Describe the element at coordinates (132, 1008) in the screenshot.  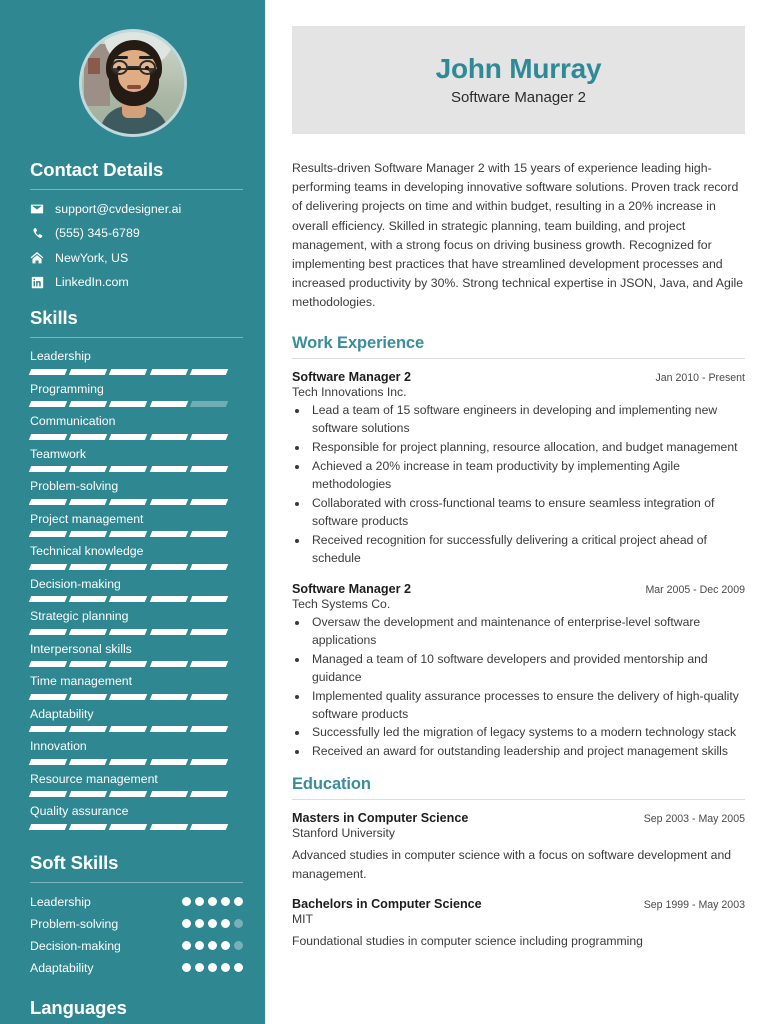
I see `languages-section: Languages` at that location.